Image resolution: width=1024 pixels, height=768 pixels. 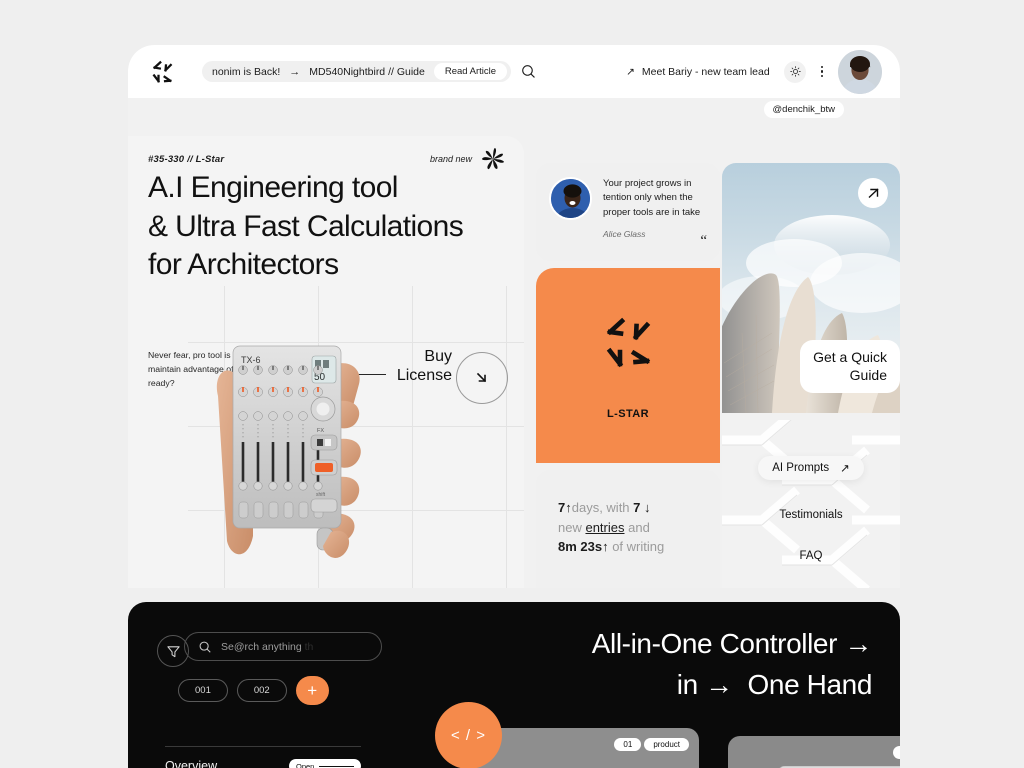 I want to click on open-external-button, so click(x=873, y=193).